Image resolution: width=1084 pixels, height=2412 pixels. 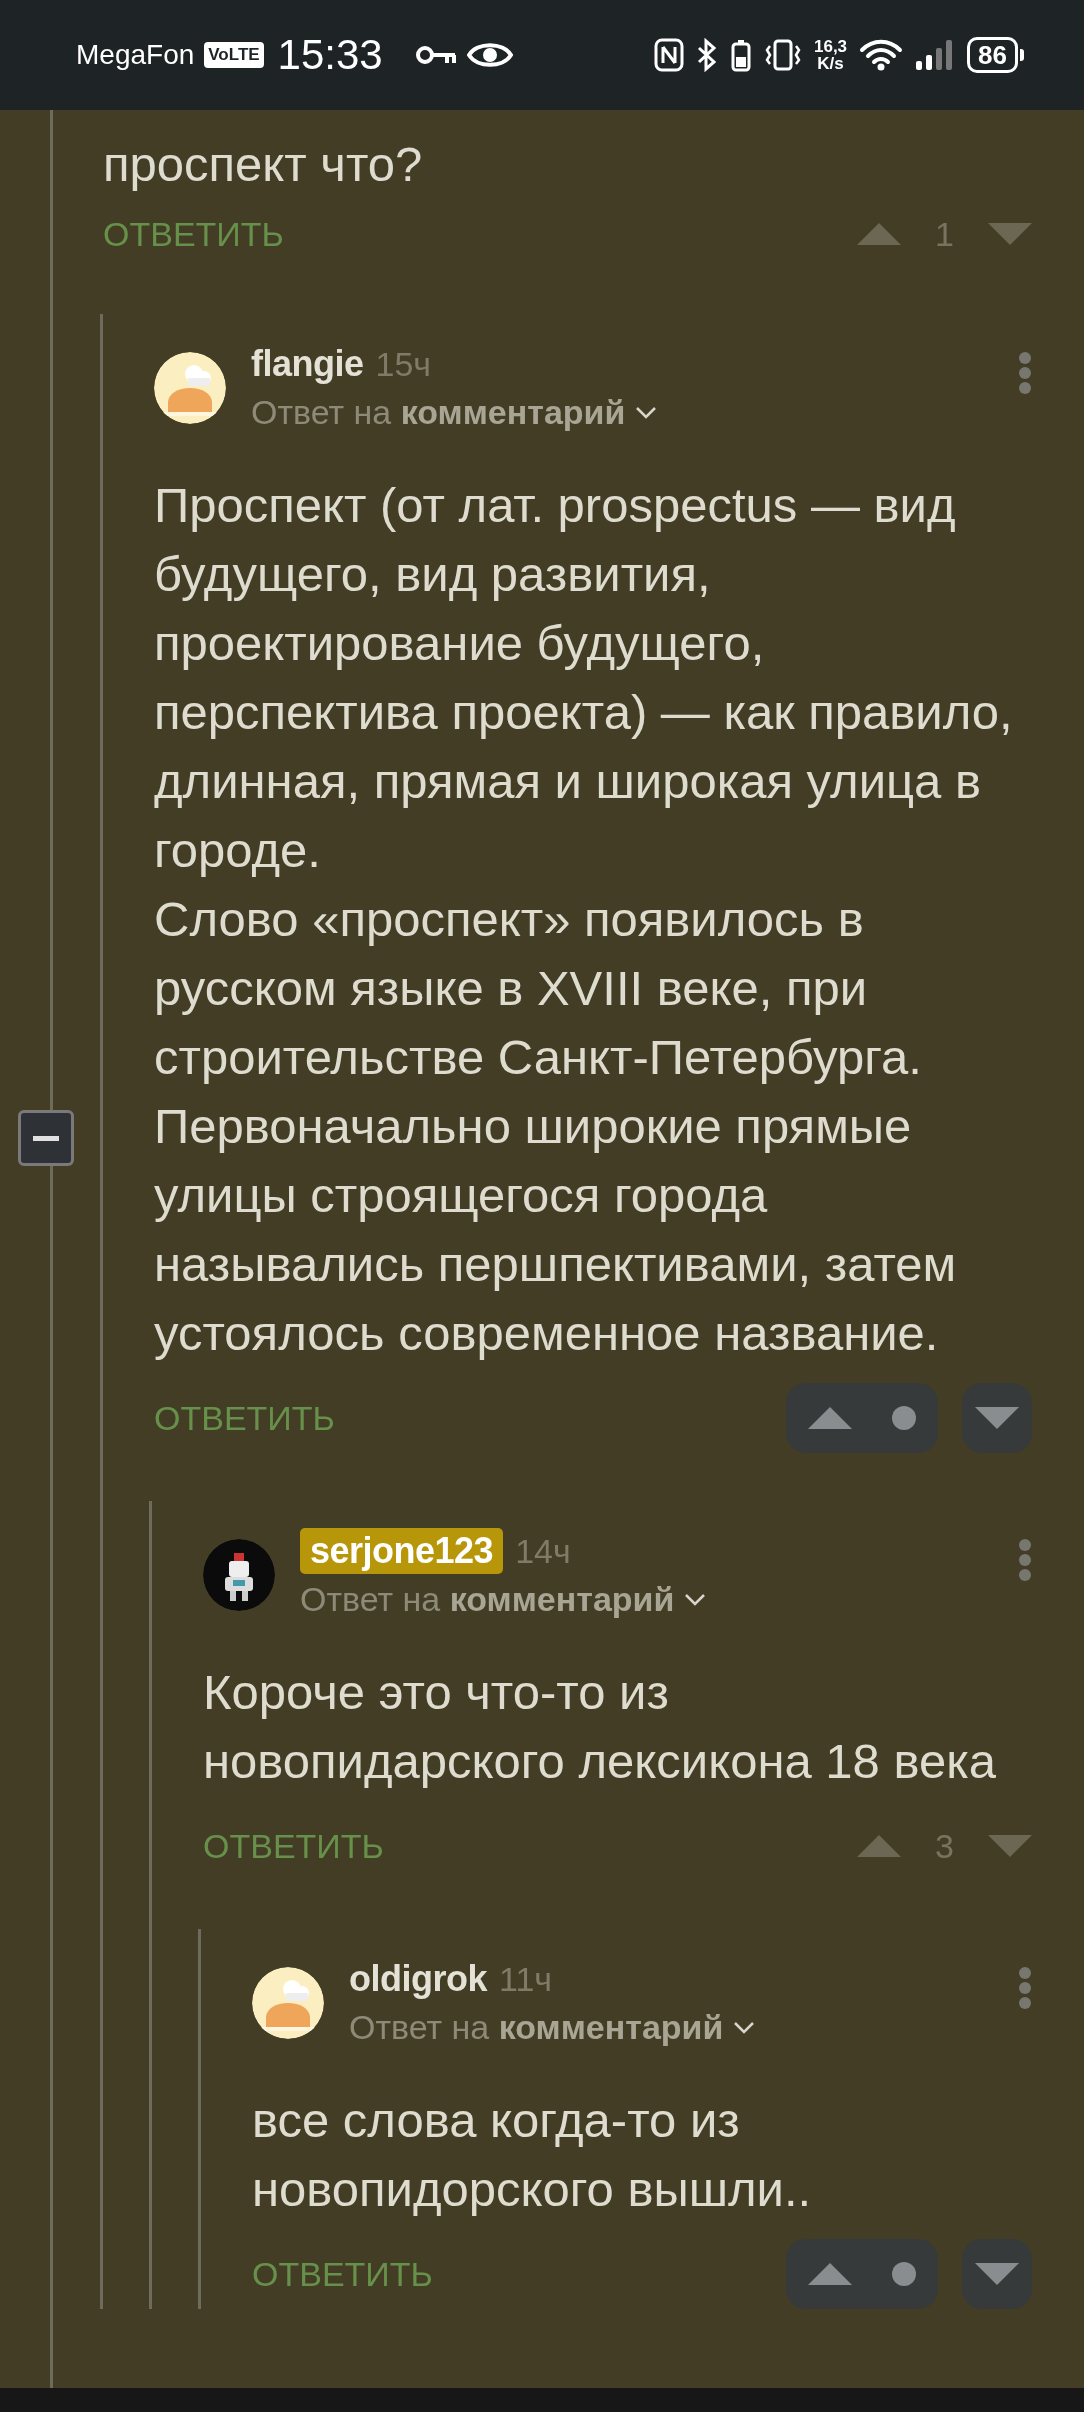 I want to click on rating-count: 3, so click(x=944, y=1846).